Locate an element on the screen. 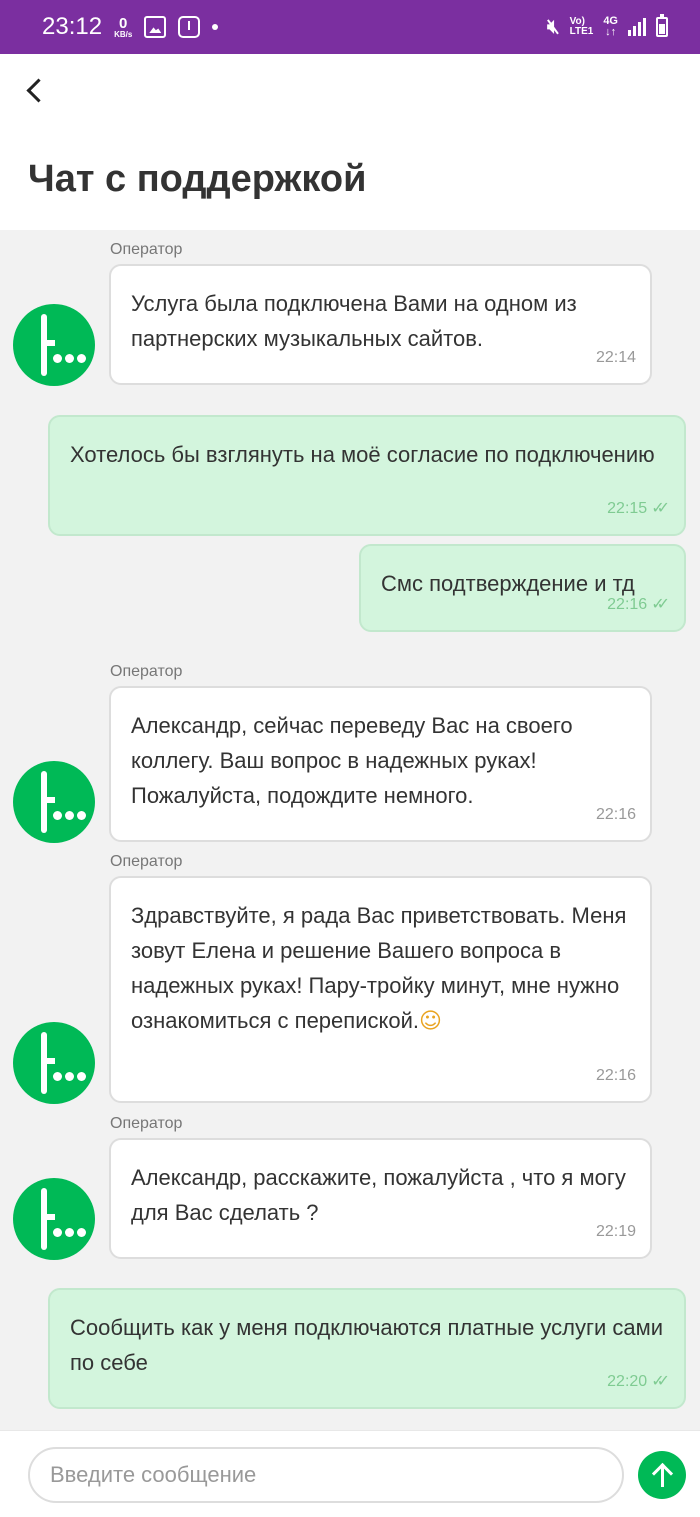  status-bar: 23:12 0 KB/s 🔇︎ Vo) LTE1 4G ↓↑ is located at coordinates (350, 27).